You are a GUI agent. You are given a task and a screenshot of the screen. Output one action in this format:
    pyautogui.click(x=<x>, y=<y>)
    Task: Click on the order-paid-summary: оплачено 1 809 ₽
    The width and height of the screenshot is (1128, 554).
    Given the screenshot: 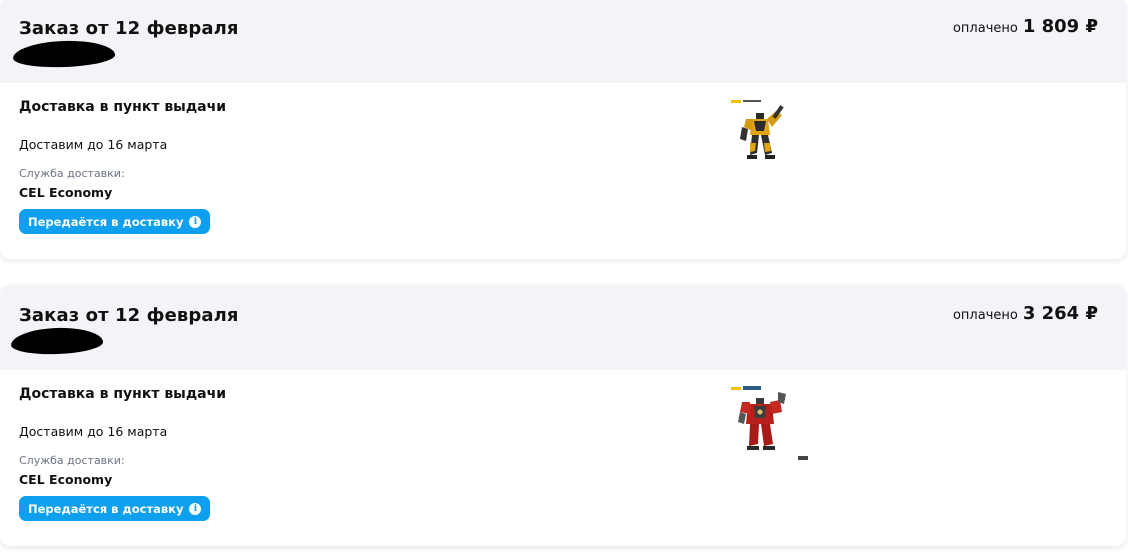 What is the action you would take?
    pyautogui.click(x=1025, y=26)
    